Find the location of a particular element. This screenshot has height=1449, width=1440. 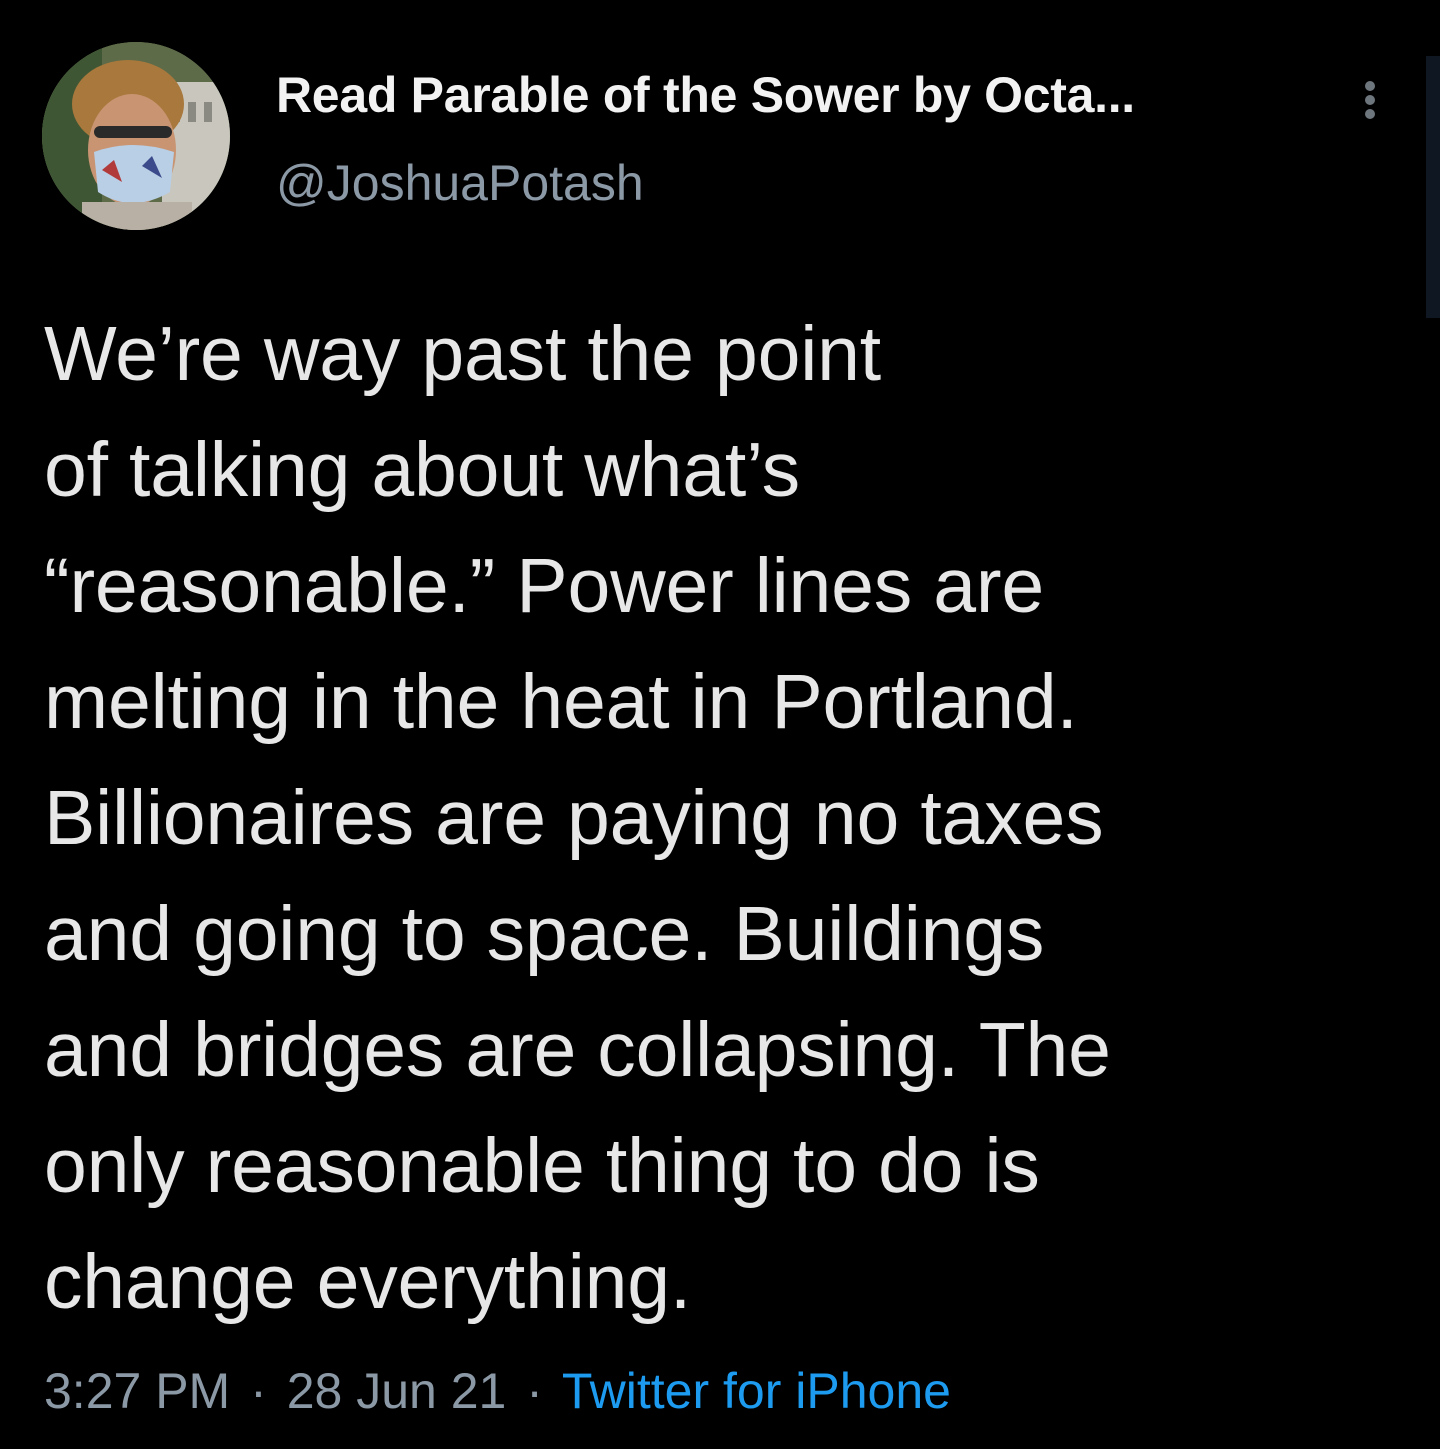

tweet-text-line: and bridges are collapsing. The is located at coordinates (577, 1050).